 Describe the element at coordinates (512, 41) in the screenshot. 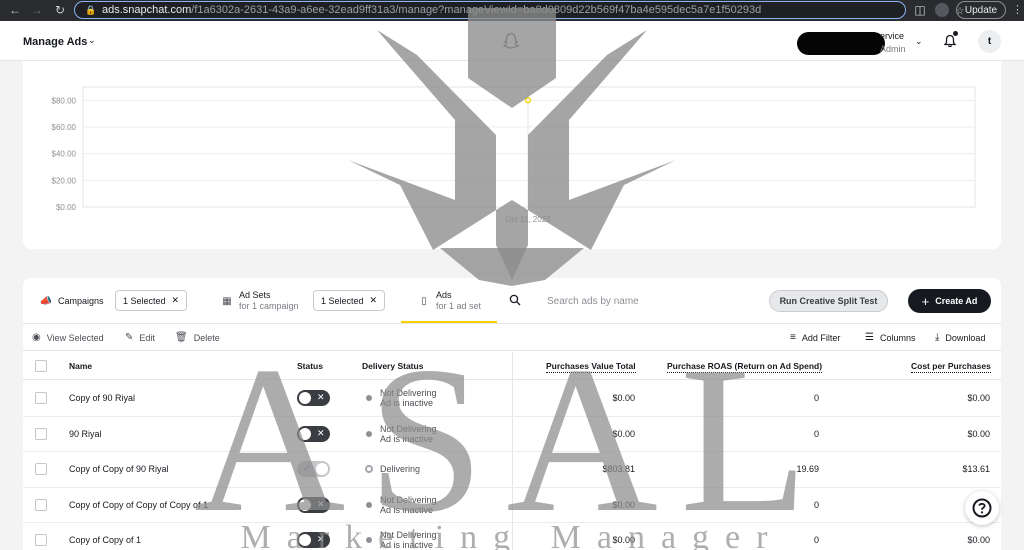

I see `app-header: Manage Ads ⌄ ervice Admin ⌄ t` at that location.